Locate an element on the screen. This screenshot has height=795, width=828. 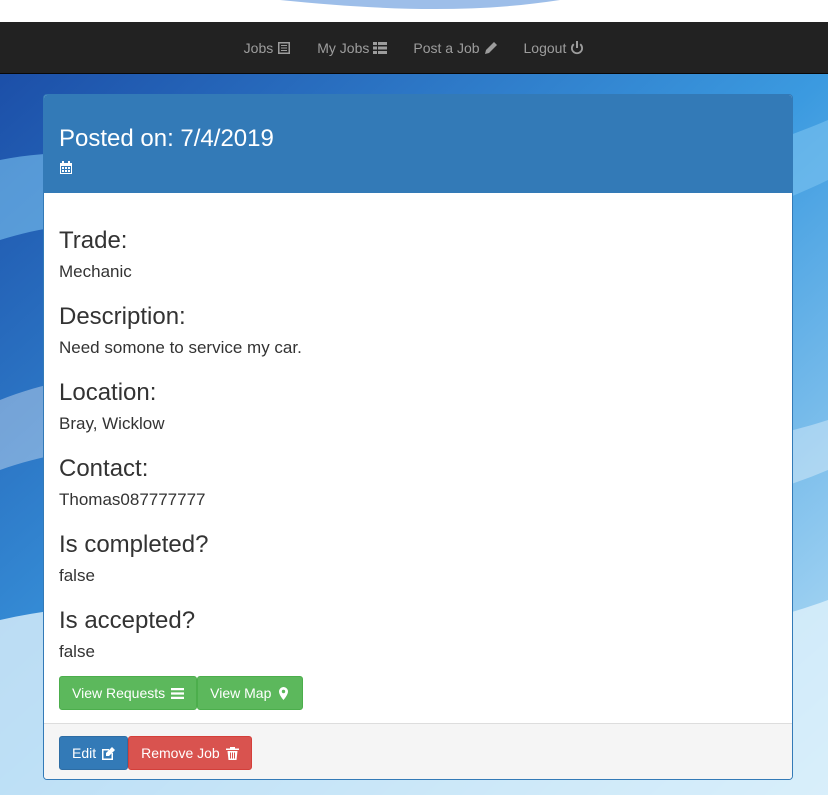
th-list-icon is located at coordinates (380, 47).